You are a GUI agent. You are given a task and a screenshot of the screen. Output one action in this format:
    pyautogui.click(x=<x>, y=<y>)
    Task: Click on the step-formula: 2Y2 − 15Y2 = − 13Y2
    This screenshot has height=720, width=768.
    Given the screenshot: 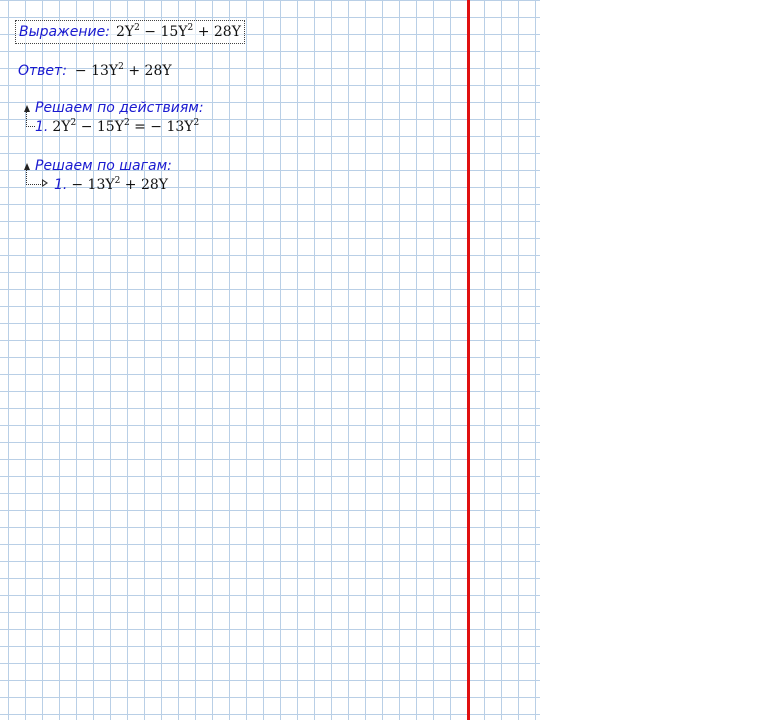 What is the action you would take?
    pyautogui.click(x=126, y=127)
    